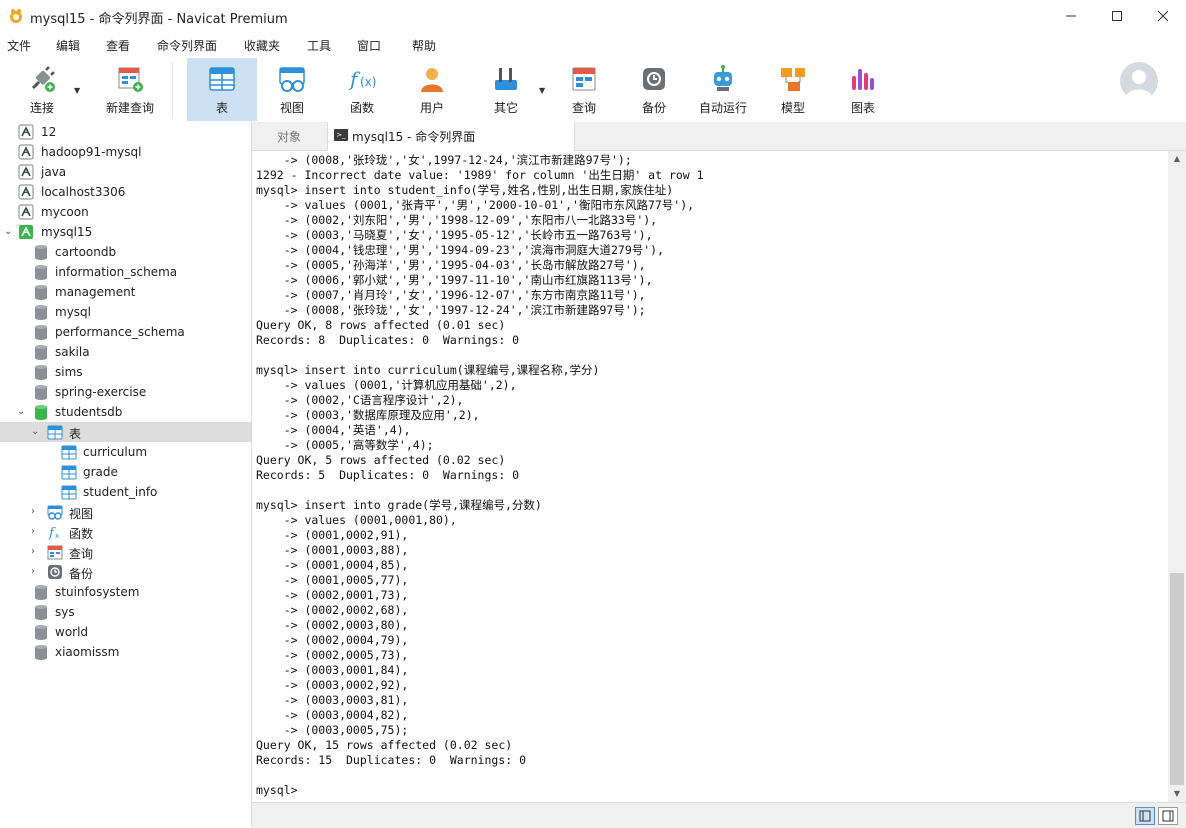  I want to click on tree-database: cartoondb, so click(125, 252).